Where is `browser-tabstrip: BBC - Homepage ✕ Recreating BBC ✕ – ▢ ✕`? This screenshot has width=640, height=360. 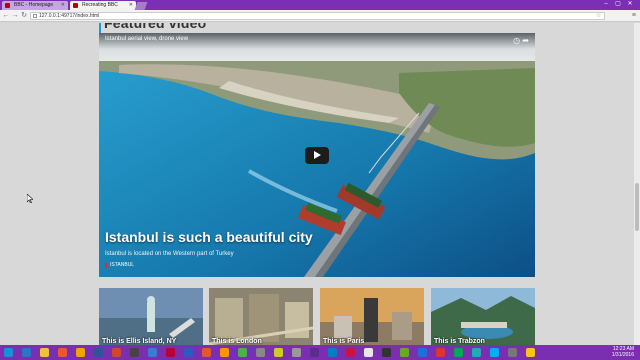
browser-tabstrip: BBC - Homepage ✕ Recreating BBC ✕ – ▢ ✕ is located at coordinates (320, 5).